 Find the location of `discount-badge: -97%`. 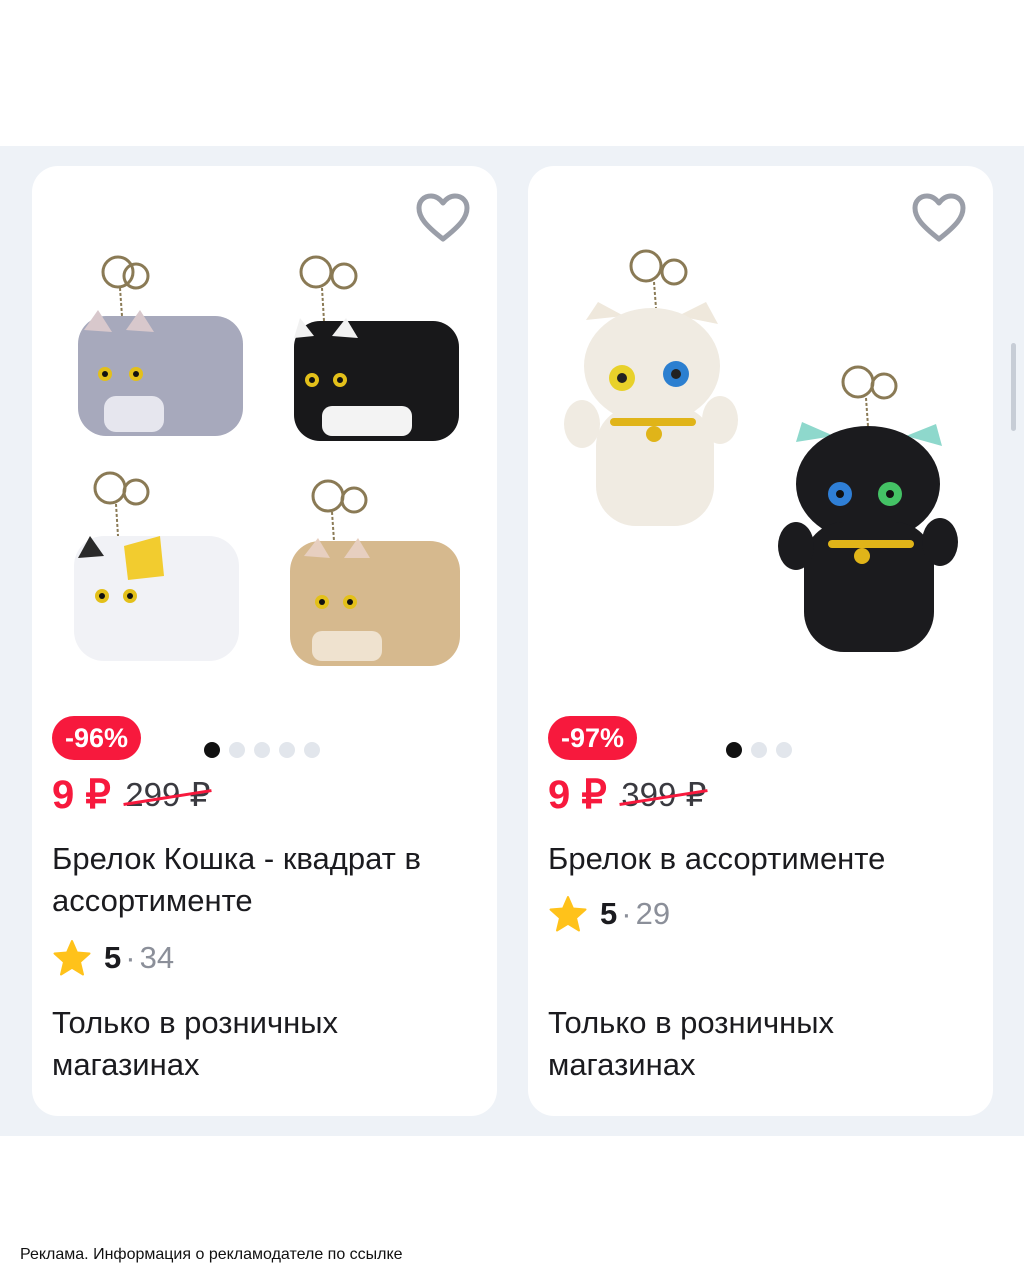

discount-badge: -97% is located at coordinates (593, 738).